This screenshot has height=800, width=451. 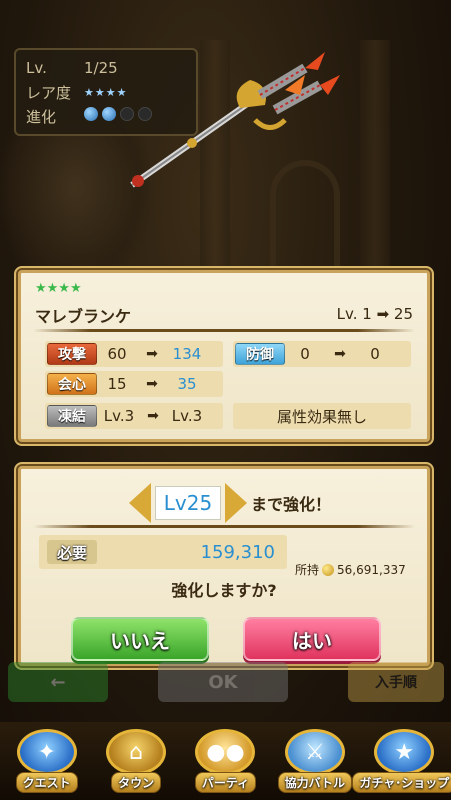 I want to click on gacha-shop-icon: ★, so click(x=404, y=752).